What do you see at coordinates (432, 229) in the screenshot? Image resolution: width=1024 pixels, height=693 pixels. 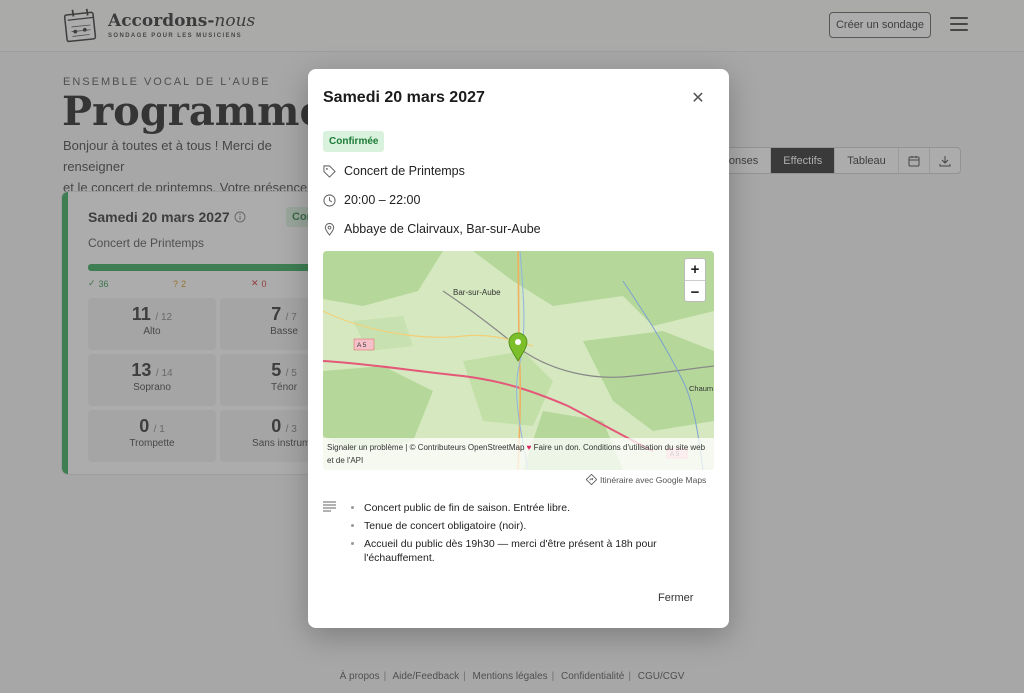 I see `location-row: Abbaye de Clairvaux, Bar-sur-Aube` at bounding box center [432, 229].